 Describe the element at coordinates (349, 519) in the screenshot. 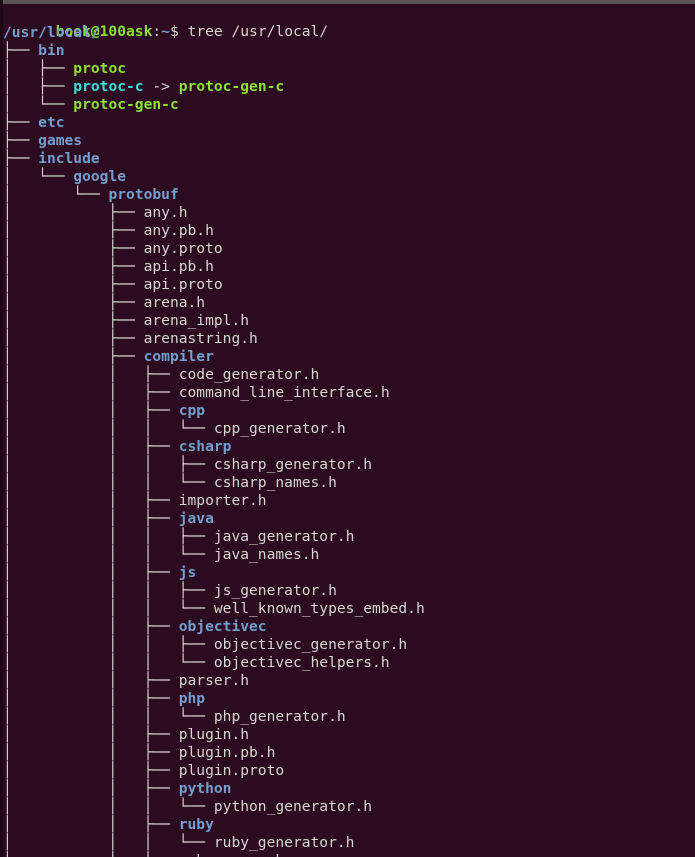

I see `tree-line: │ │ ├── java` at that location.